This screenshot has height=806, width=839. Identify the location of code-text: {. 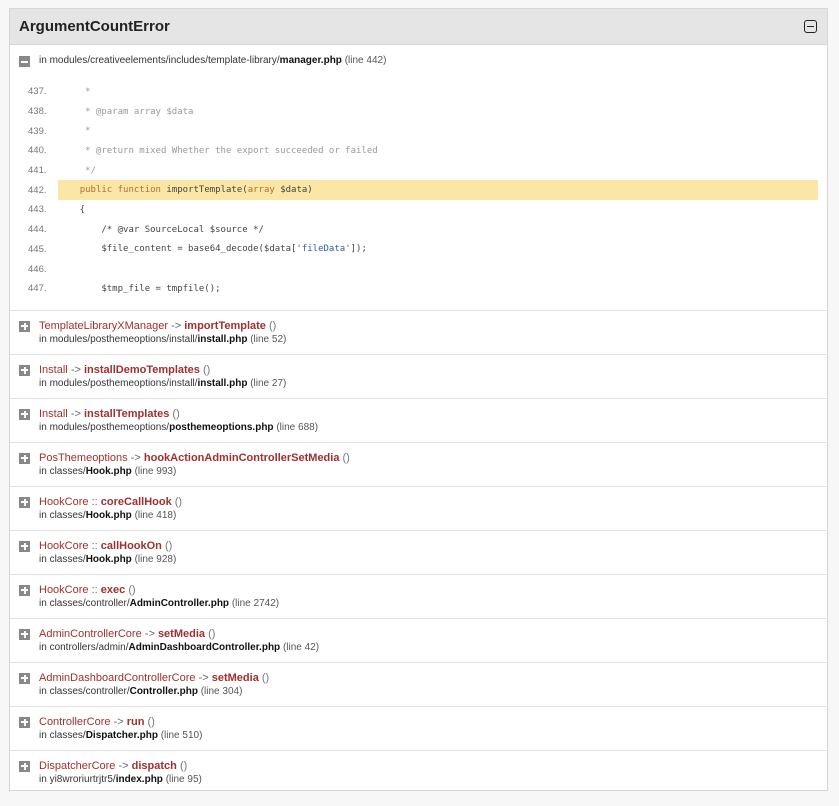
(72, 209).